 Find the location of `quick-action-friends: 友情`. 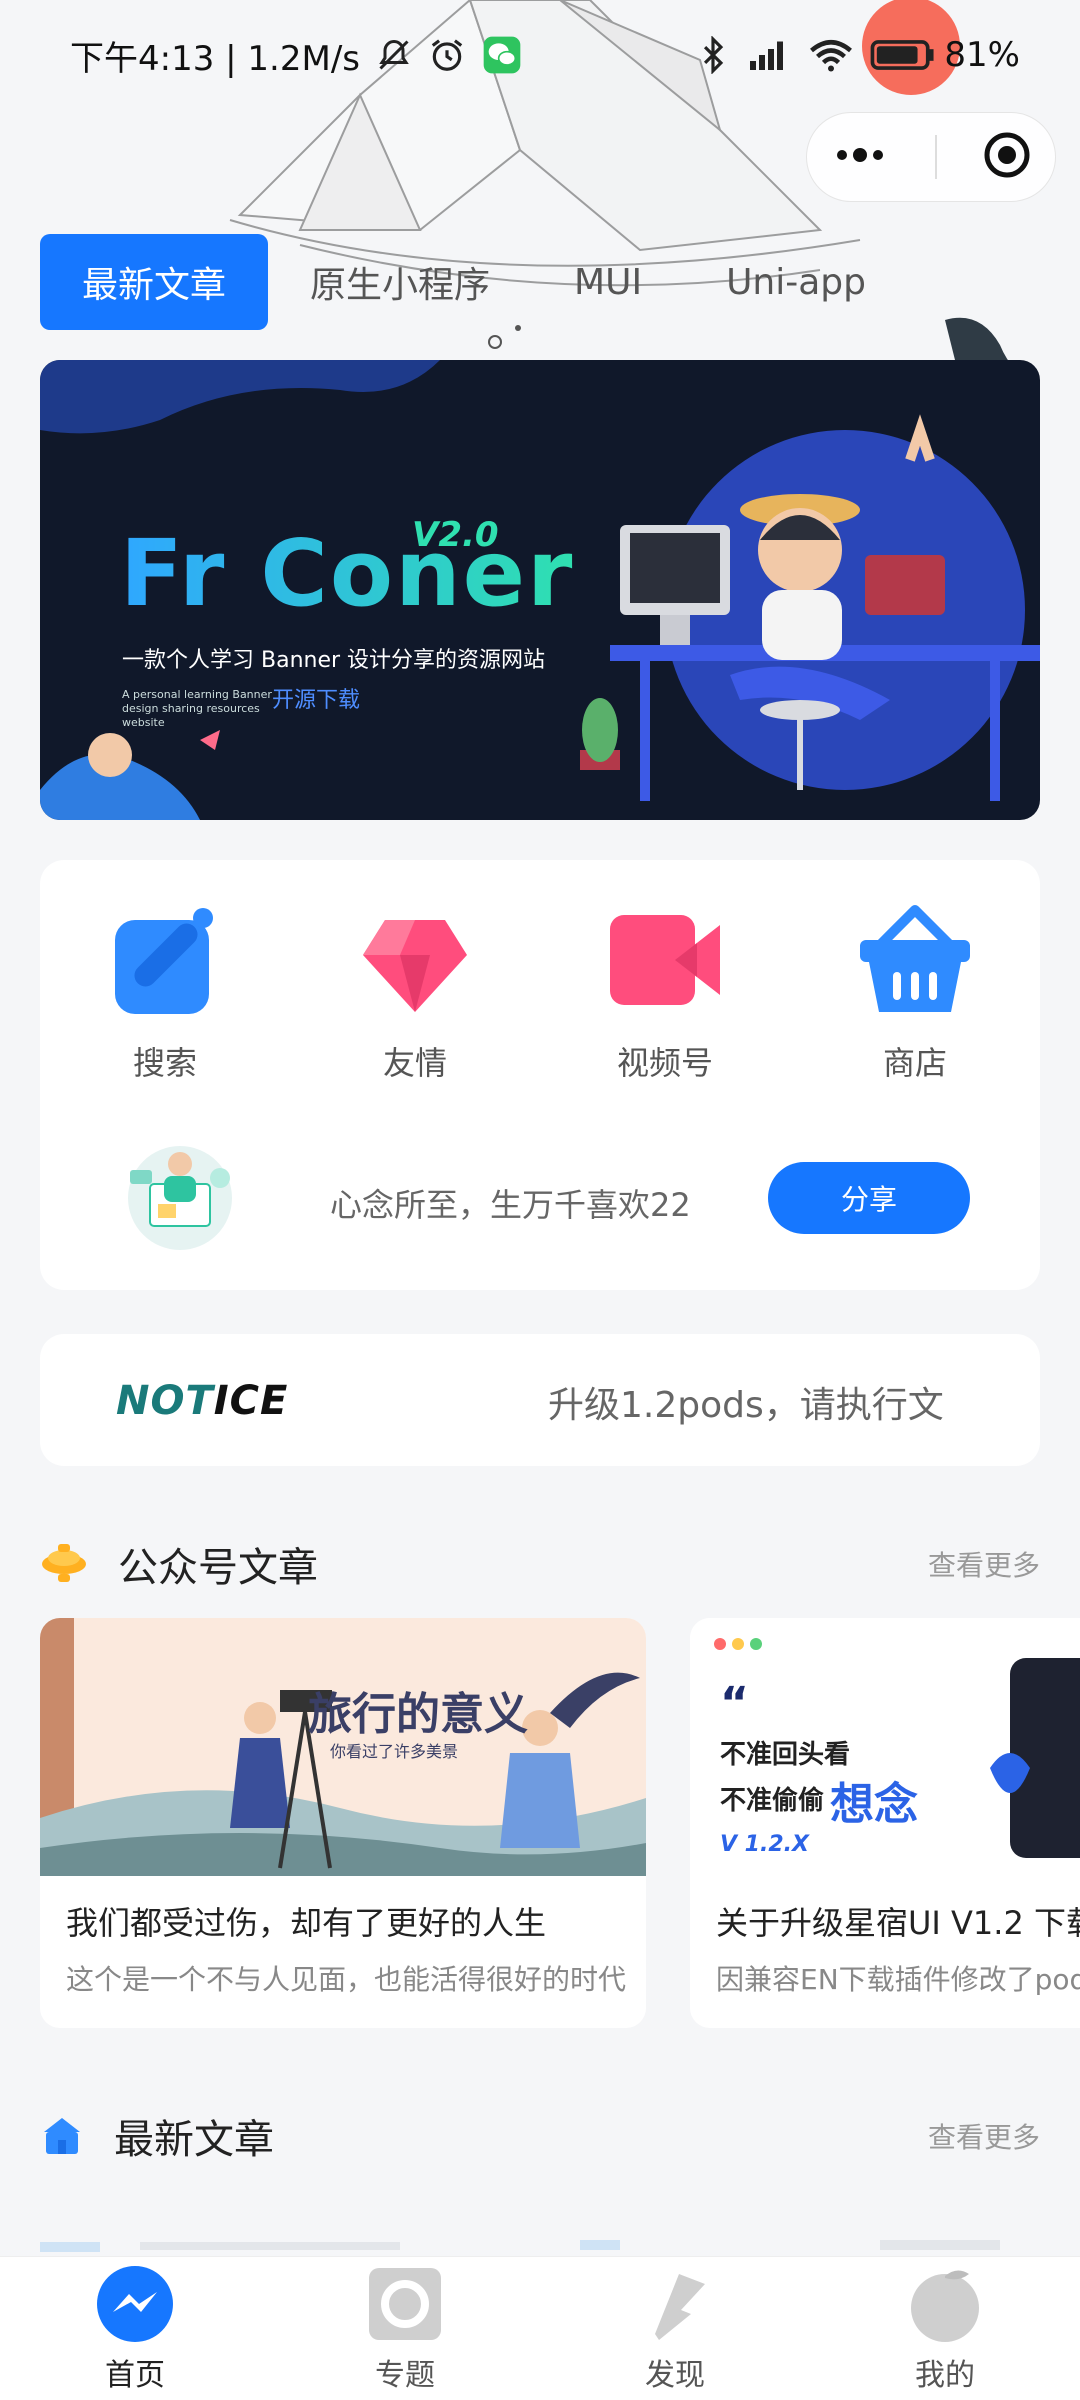

quick-action-friends: 友情 is located at coordinates (415, 992).